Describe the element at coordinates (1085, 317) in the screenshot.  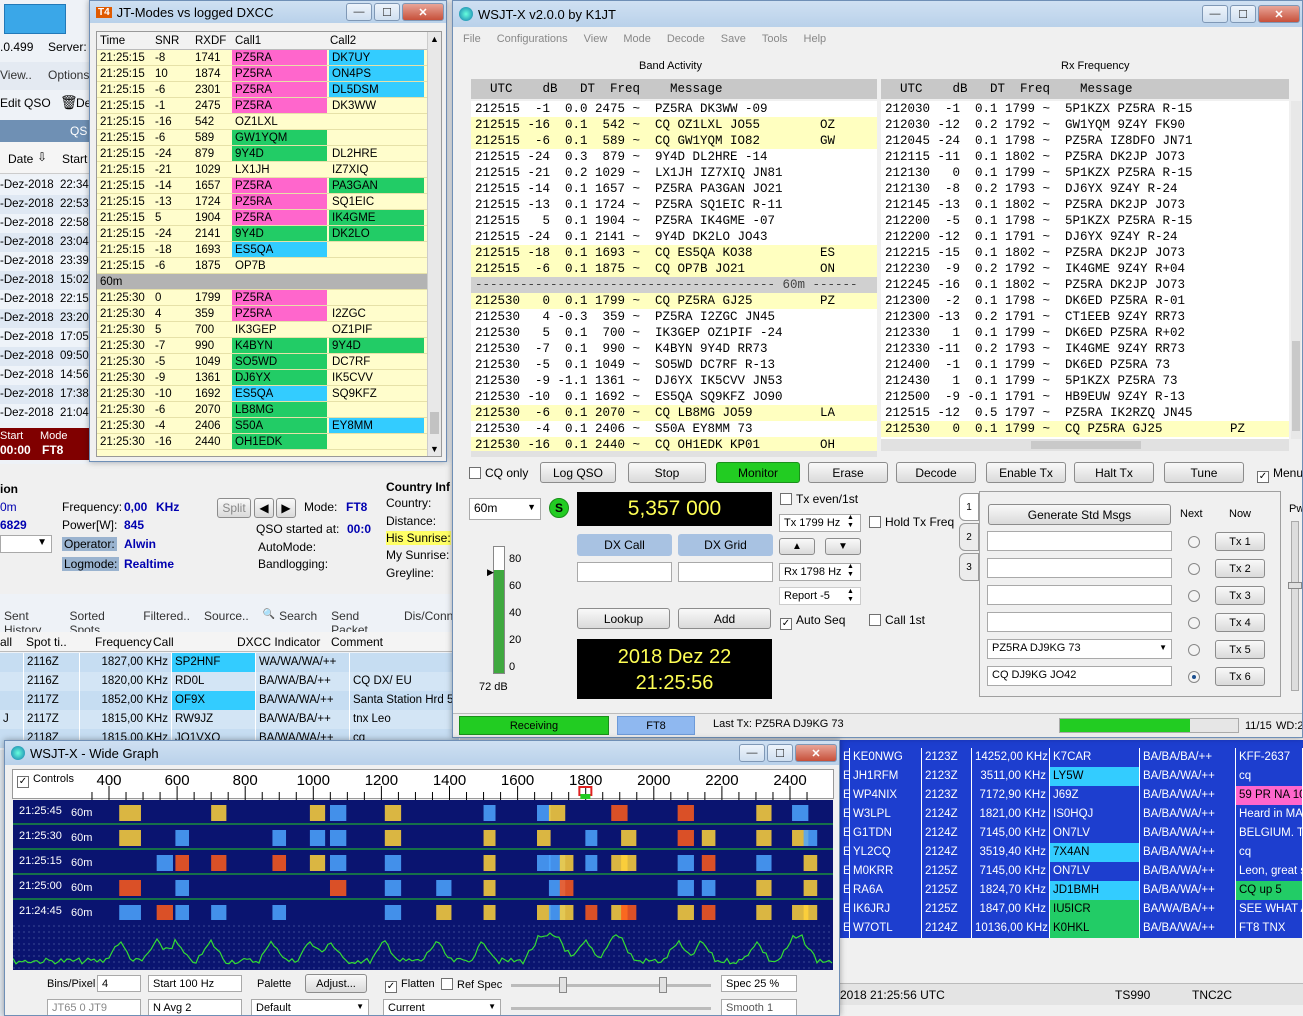
I see `decode-line: 212300 -13 0.2 1791 ~ CT1EEB 9Z4Y RR73` at that location.